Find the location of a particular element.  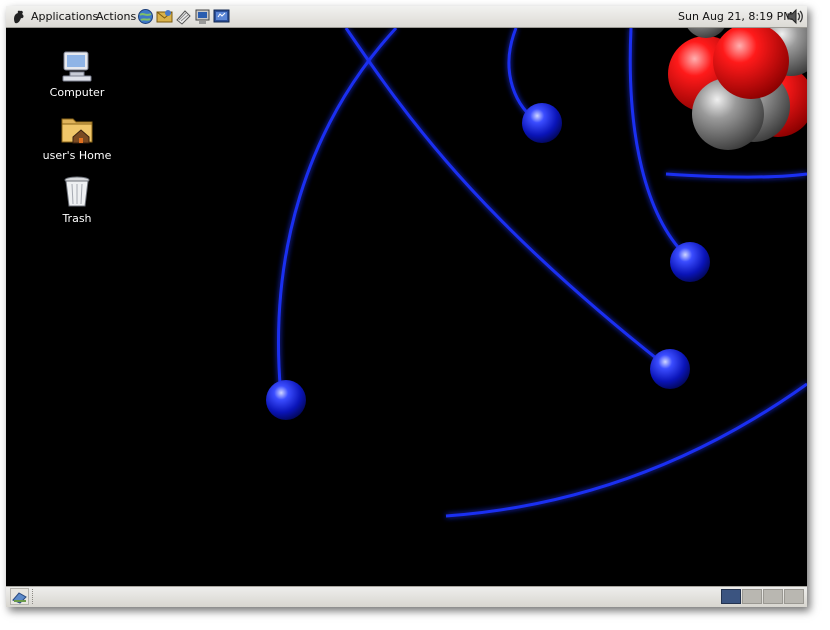

desktop-icon-label: user's Home is located at coordinates (77, 155).